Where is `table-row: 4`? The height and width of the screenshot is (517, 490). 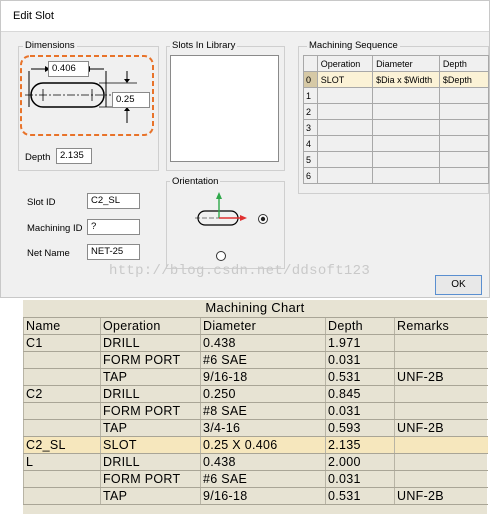
table-row: 4 is located at coordinates (396, 143).